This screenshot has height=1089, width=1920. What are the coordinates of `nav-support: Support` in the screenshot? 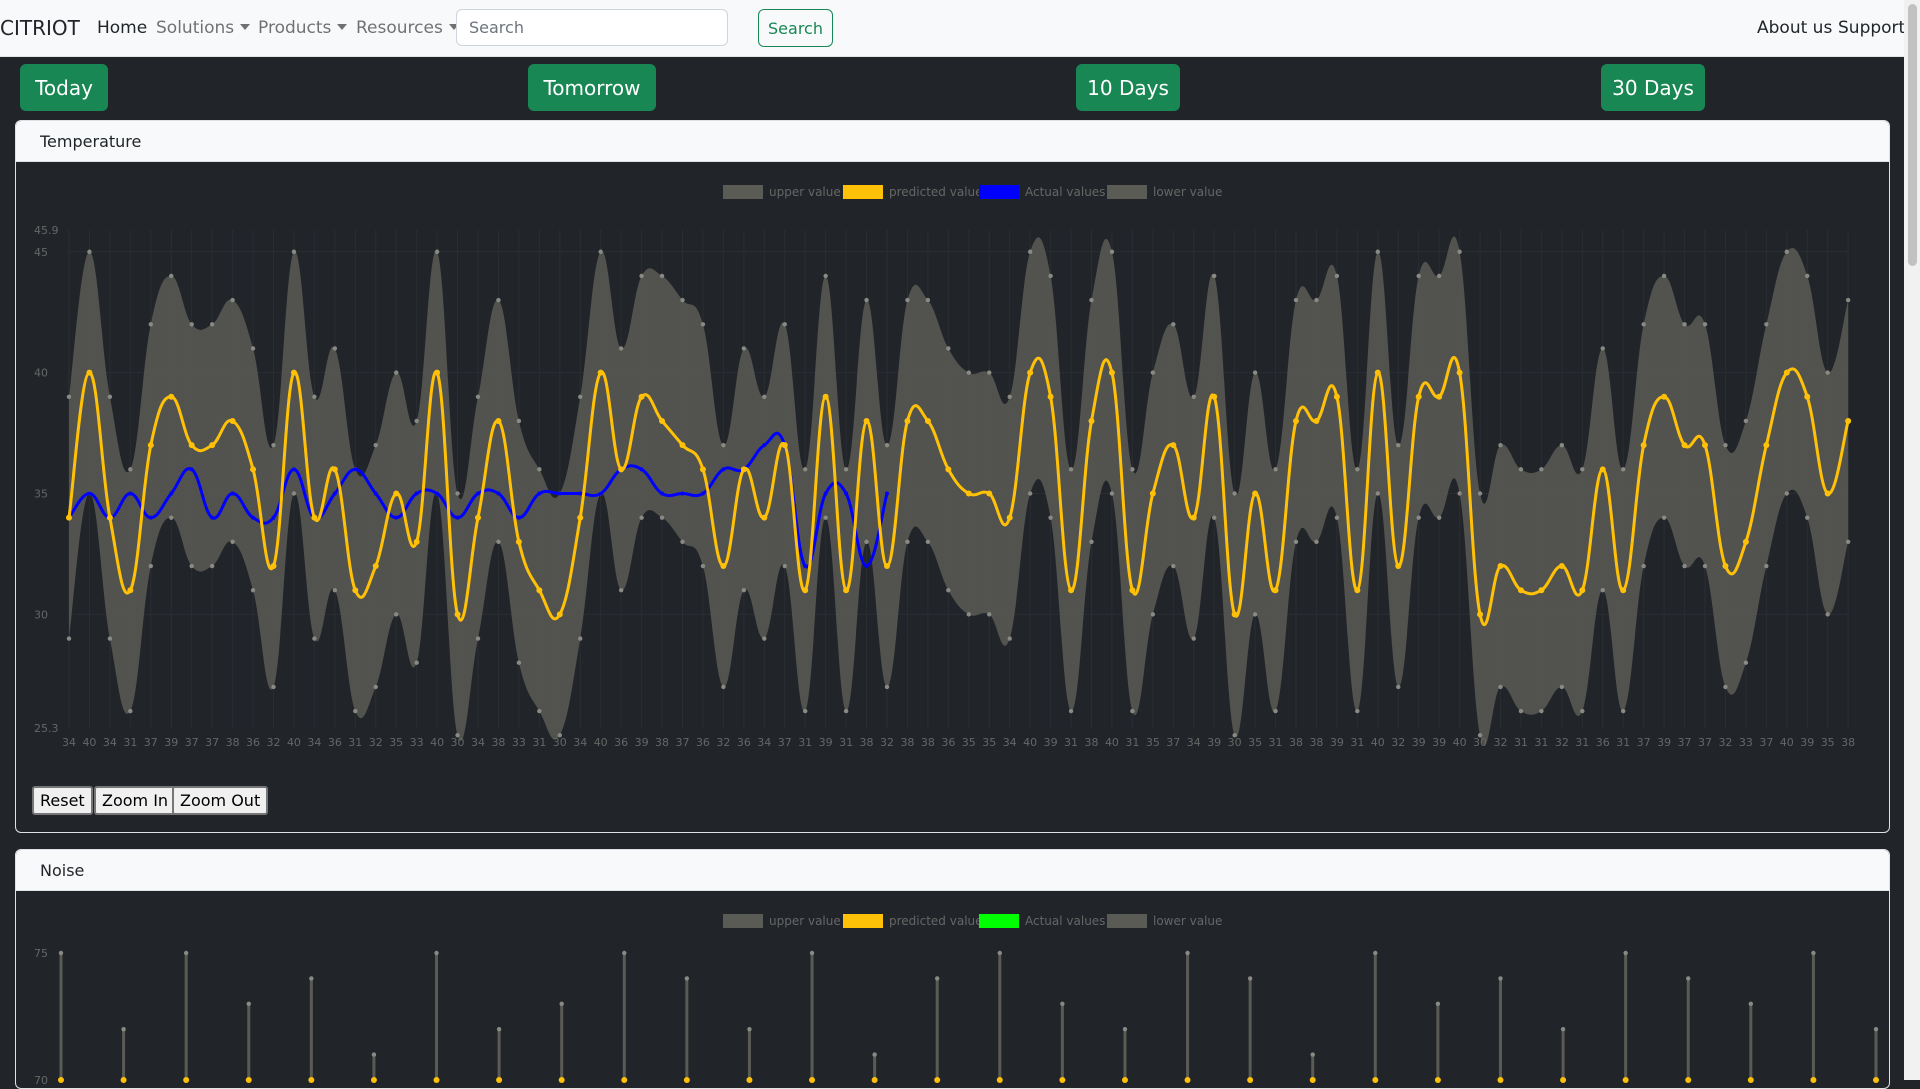 It's located at (1871, 28).